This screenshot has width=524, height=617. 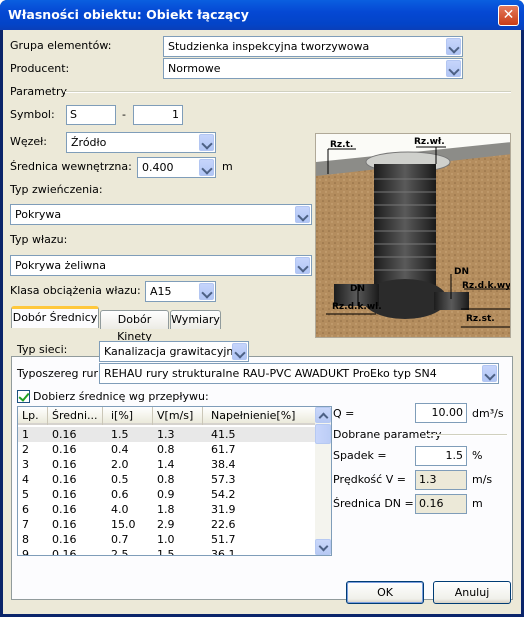 I want to click on table-cell: 1.8, so click(x=166, y=509).